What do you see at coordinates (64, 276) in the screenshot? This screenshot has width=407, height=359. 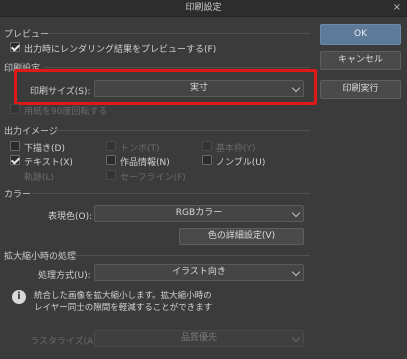 I see `method-label: 処理方式(U):` at bounding box center [64, 276].